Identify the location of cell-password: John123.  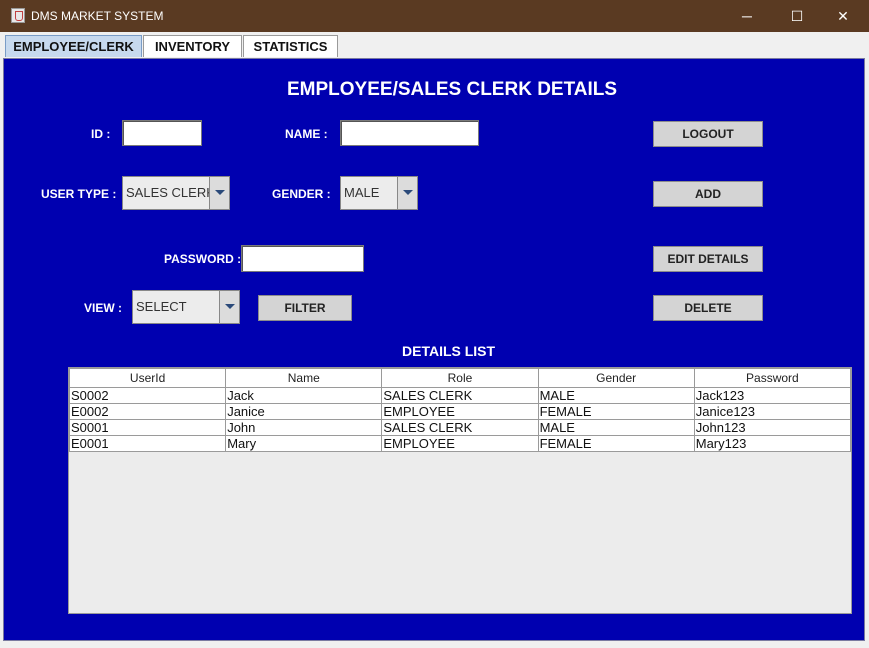
(772, 427).